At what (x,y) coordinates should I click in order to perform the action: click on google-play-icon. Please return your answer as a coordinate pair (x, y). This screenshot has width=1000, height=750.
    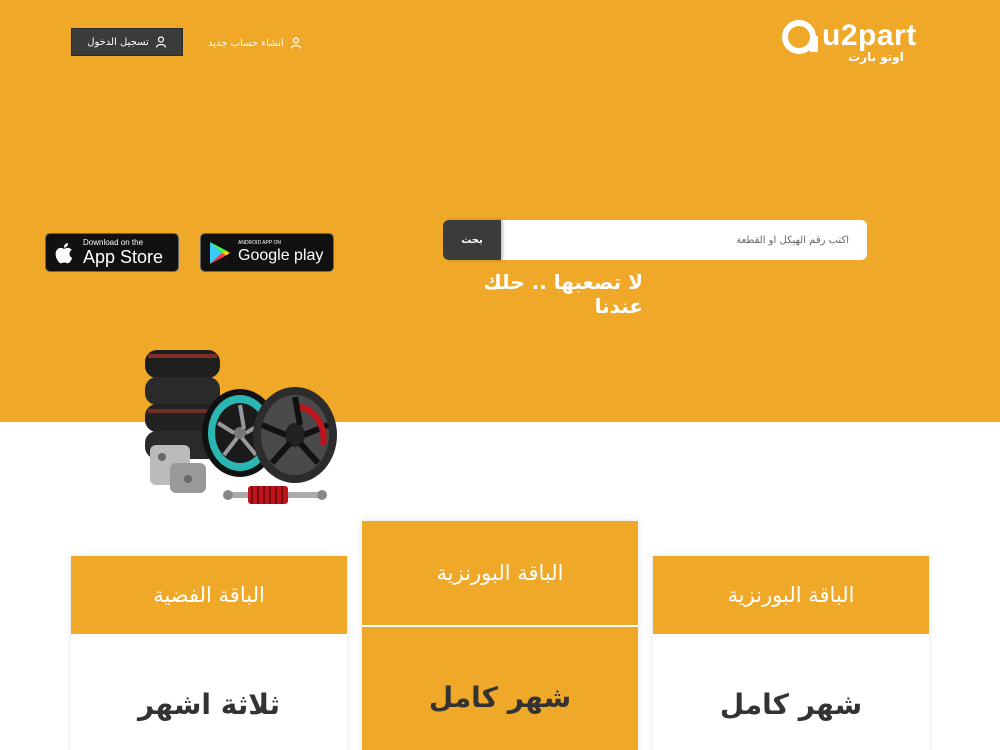
    Looking at the image, I should click on (220, 252).